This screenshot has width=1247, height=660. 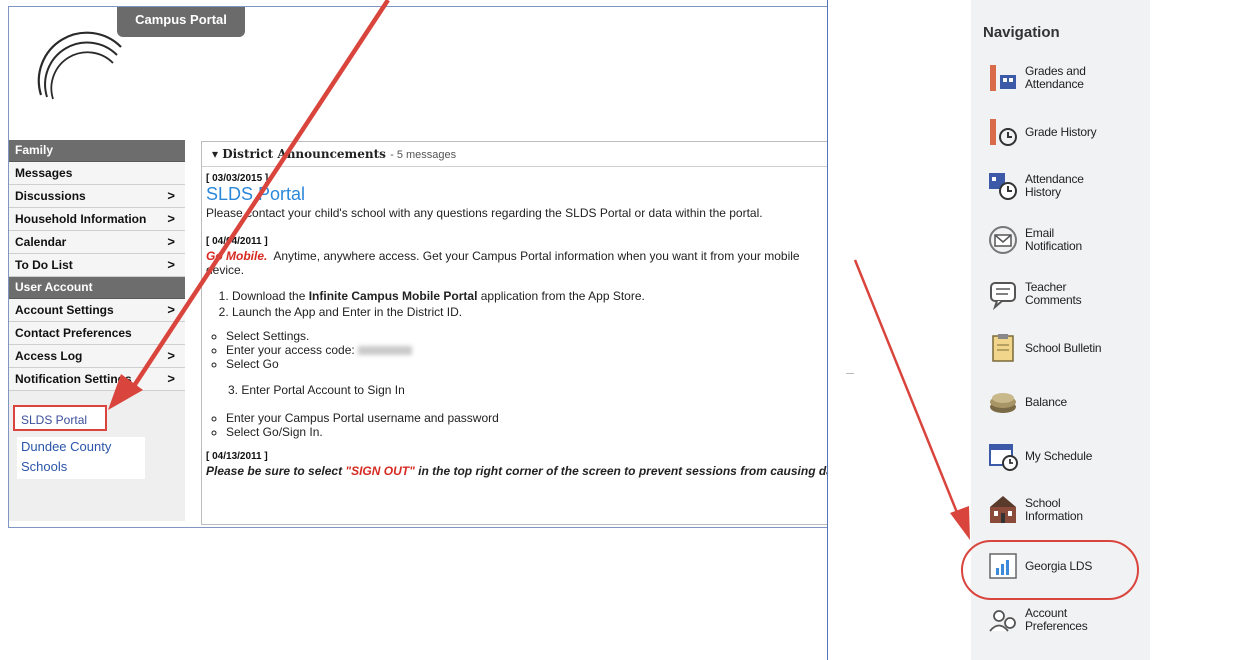 I want to click on slds-portal-link: SLDS Portal, so click(x=60, y=418).